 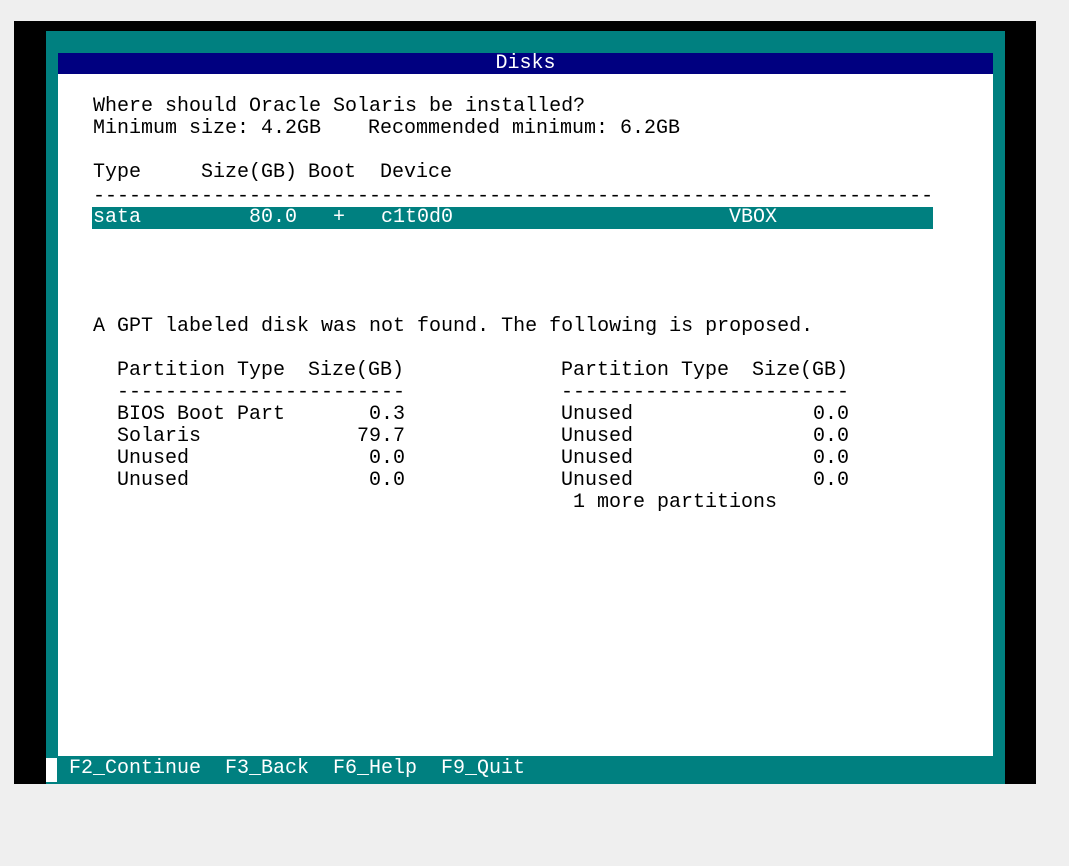 I want to click on disk-vendor: VBOX, so click(x=753, y=217).